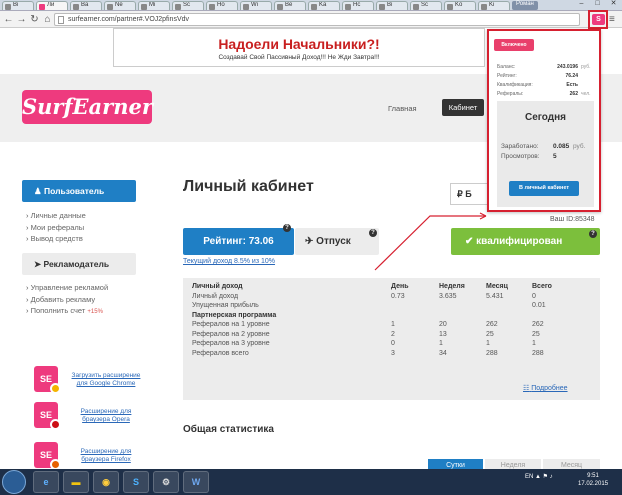 The height and width of the screenshot is (495, 622). What do you see at coordinates (597, 4) in the screenshot?
I see `maximize-icon: □` at bounding box center [597, 4].